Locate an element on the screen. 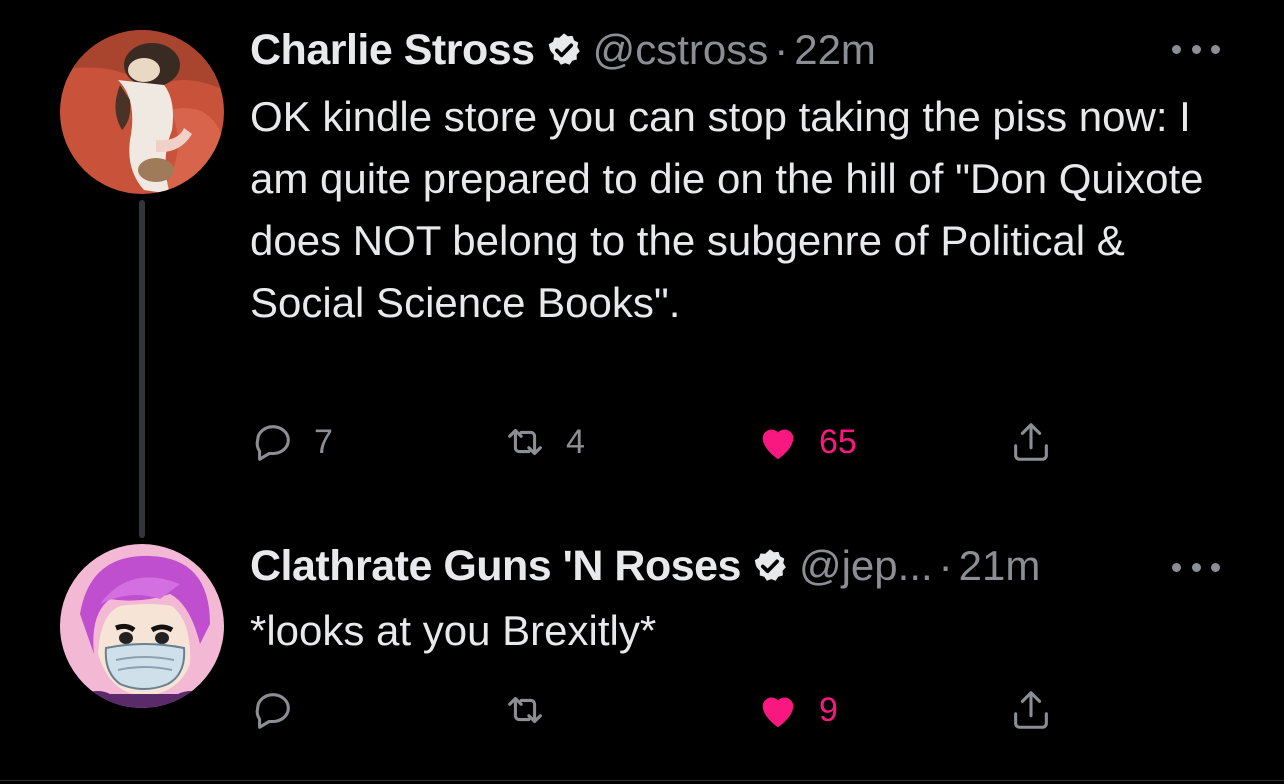 The width and height of the screenshot is (1284, 784). tweet-header: Charlie Stross @cstross · 22m is located at coordinates (563, 50).